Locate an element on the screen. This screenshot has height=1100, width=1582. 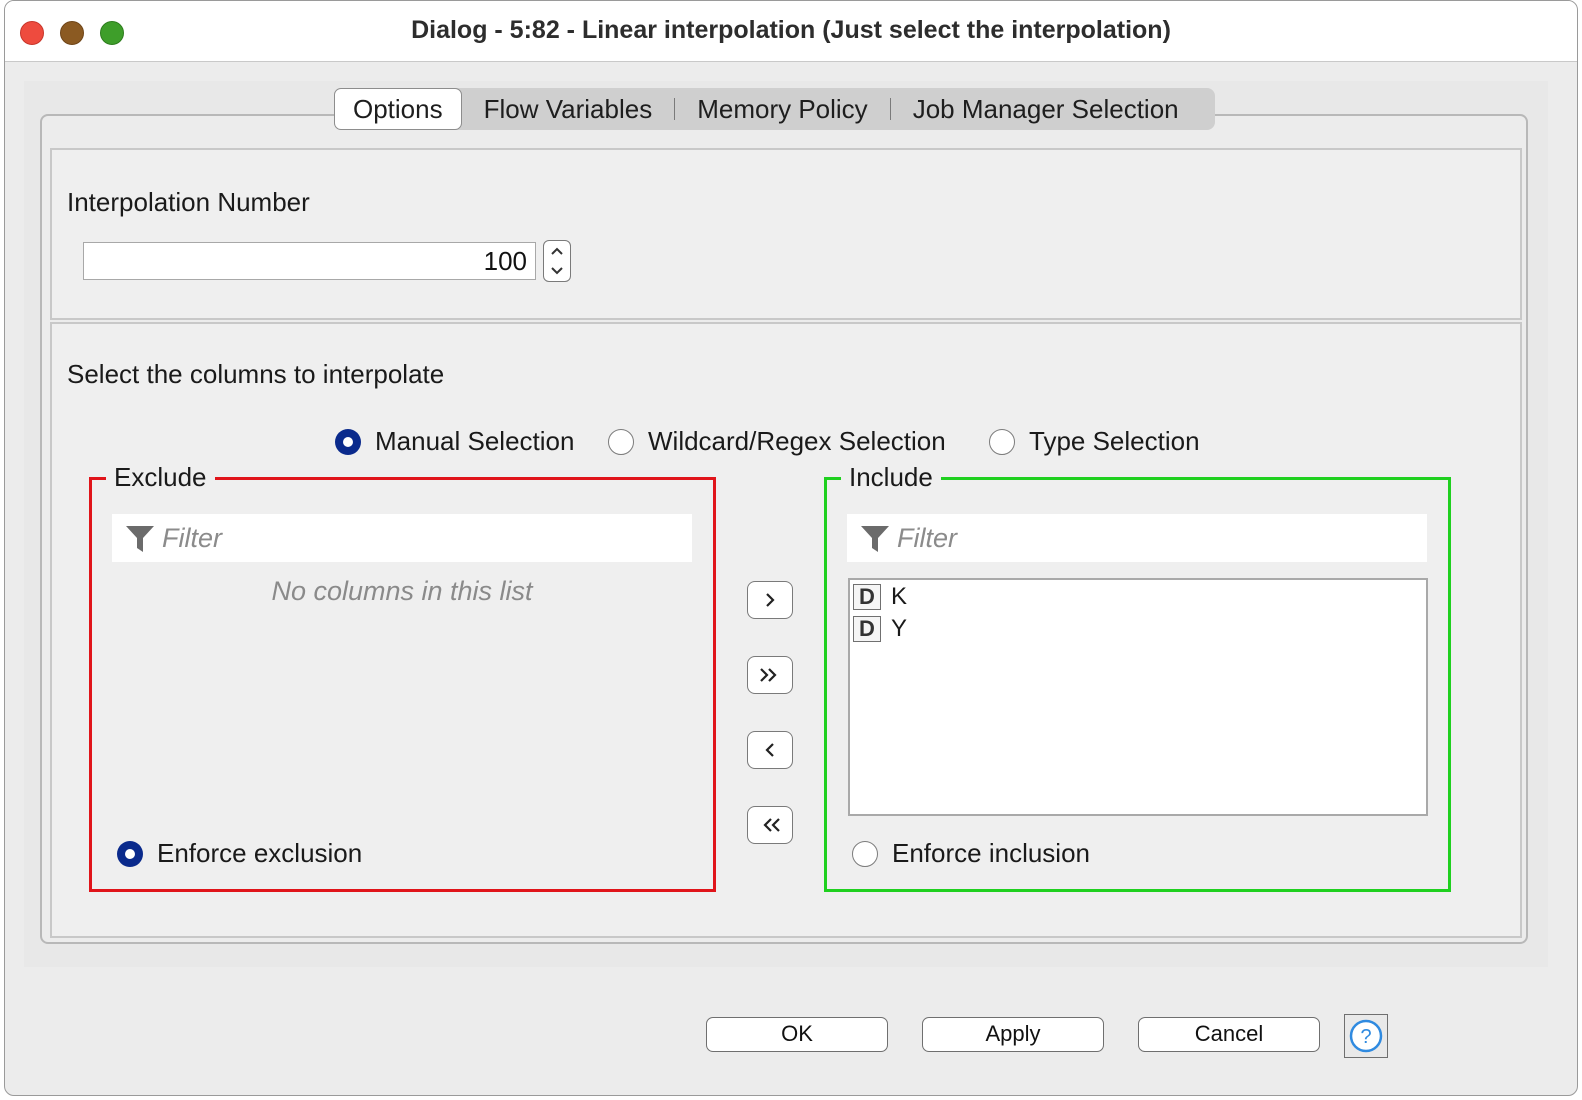
double-chevron-left-icon is located at coordinates (771, 825).